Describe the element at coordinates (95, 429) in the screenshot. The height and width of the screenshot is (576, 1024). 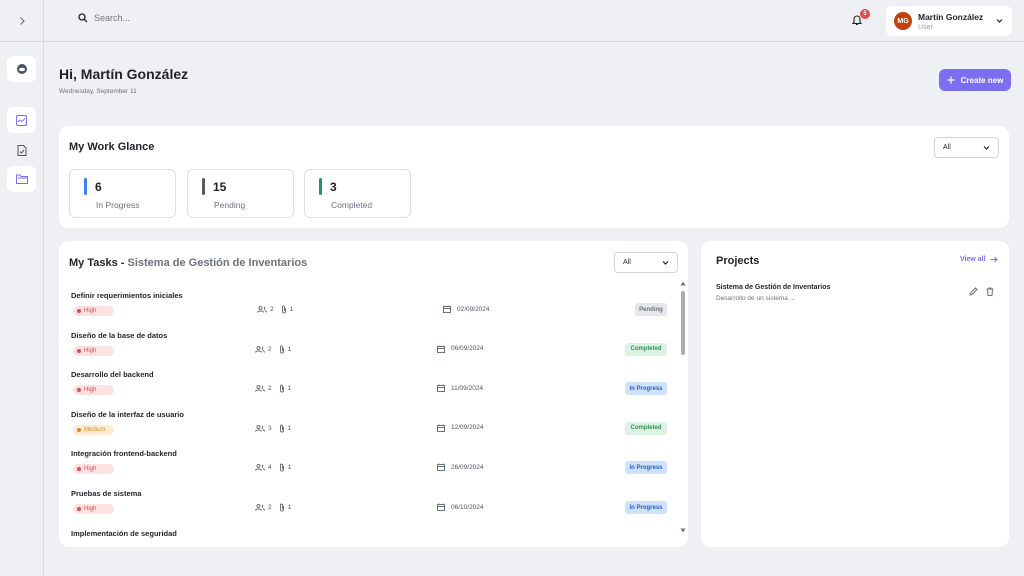
I see `priority-label: Medium` at that location.